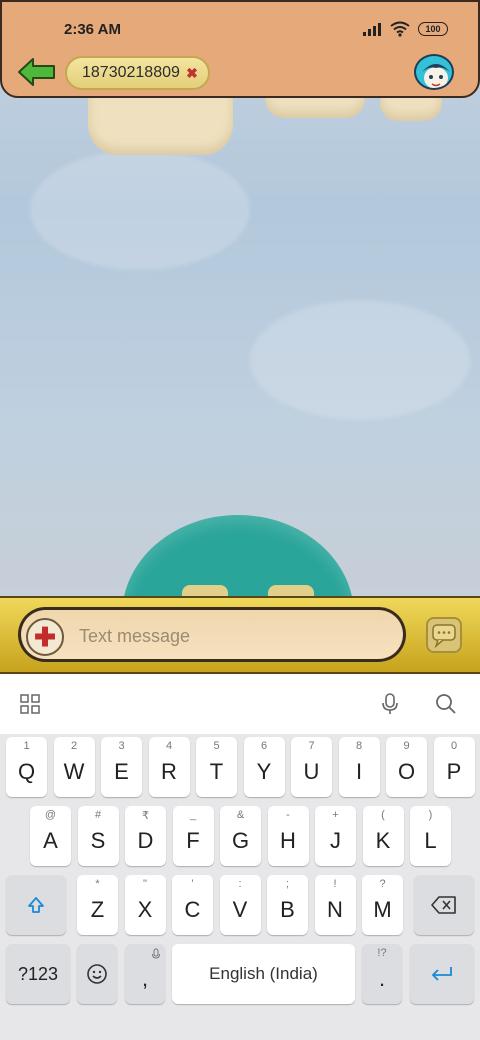 The image size is (480, 1040). Describe the element at coordinates (372, 29) in the screenshot. I see `signal-icon` at that location.